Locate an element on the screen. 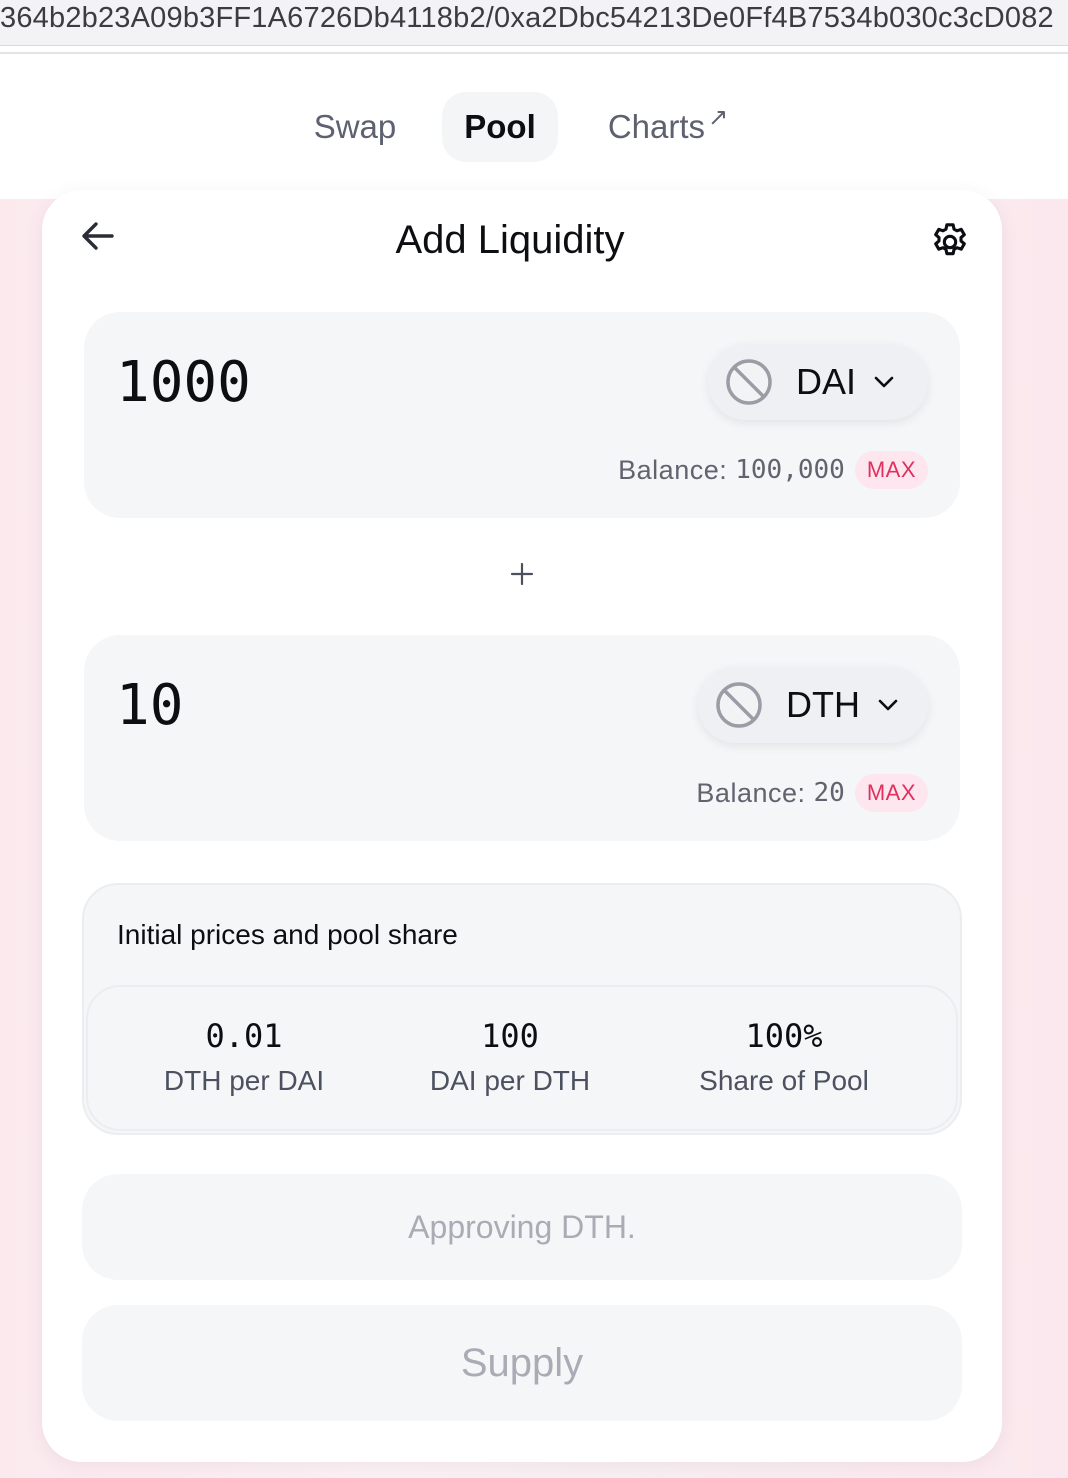  nav-tab-label: Pool is located at coordinates (500, 126).